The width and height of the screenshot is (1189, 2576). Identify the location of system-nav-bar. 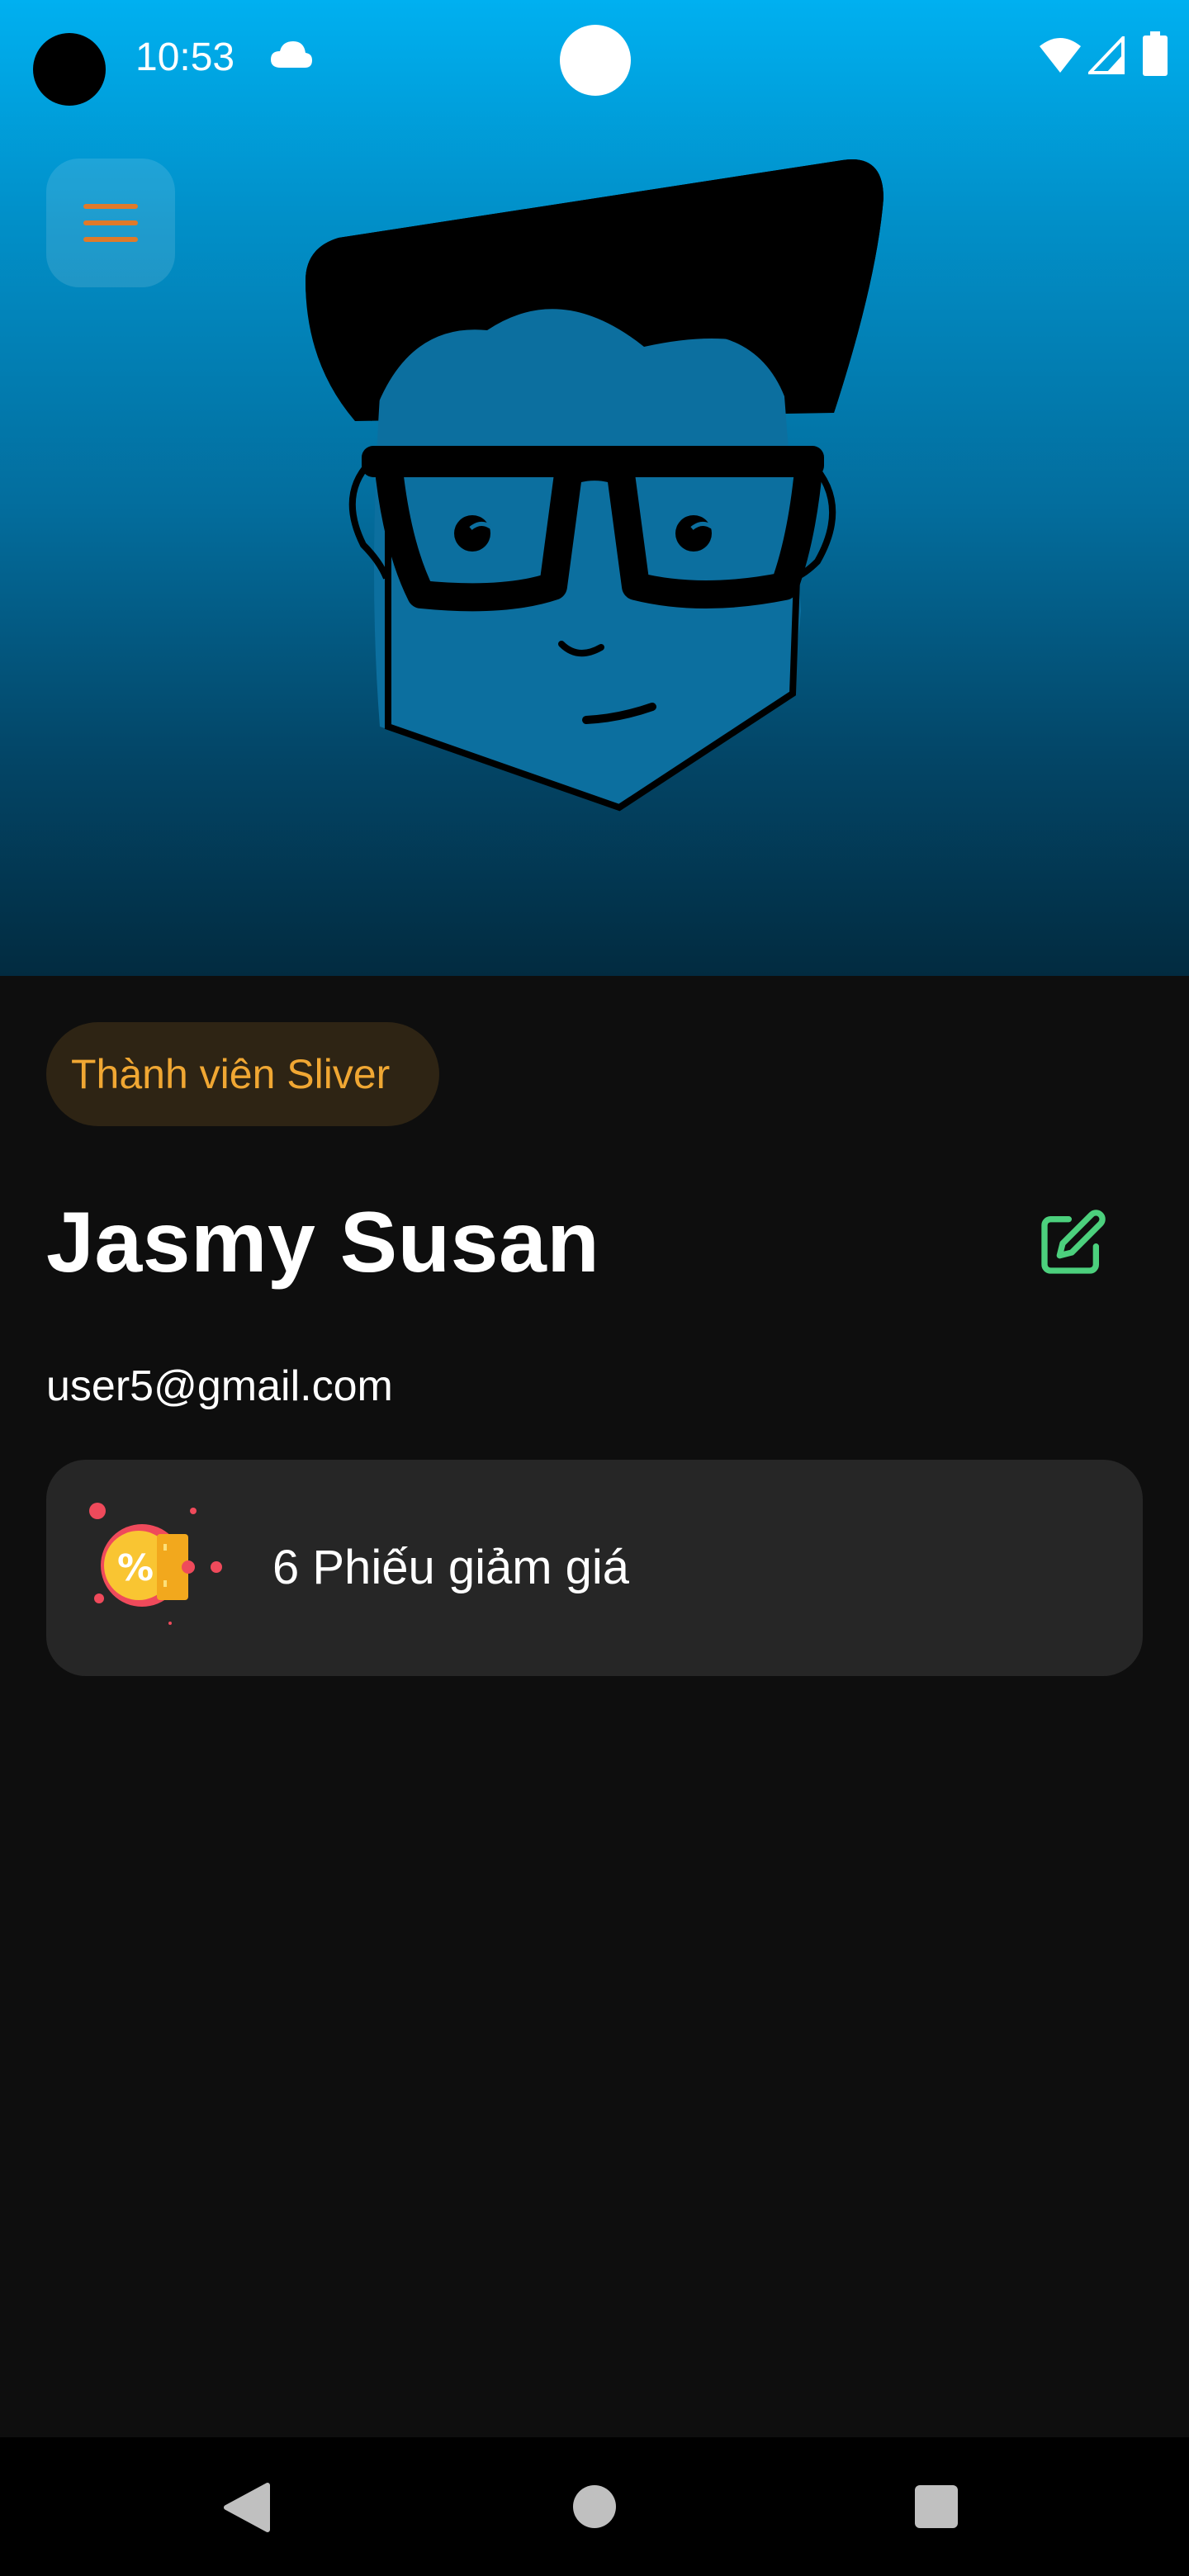
(594, 2506).